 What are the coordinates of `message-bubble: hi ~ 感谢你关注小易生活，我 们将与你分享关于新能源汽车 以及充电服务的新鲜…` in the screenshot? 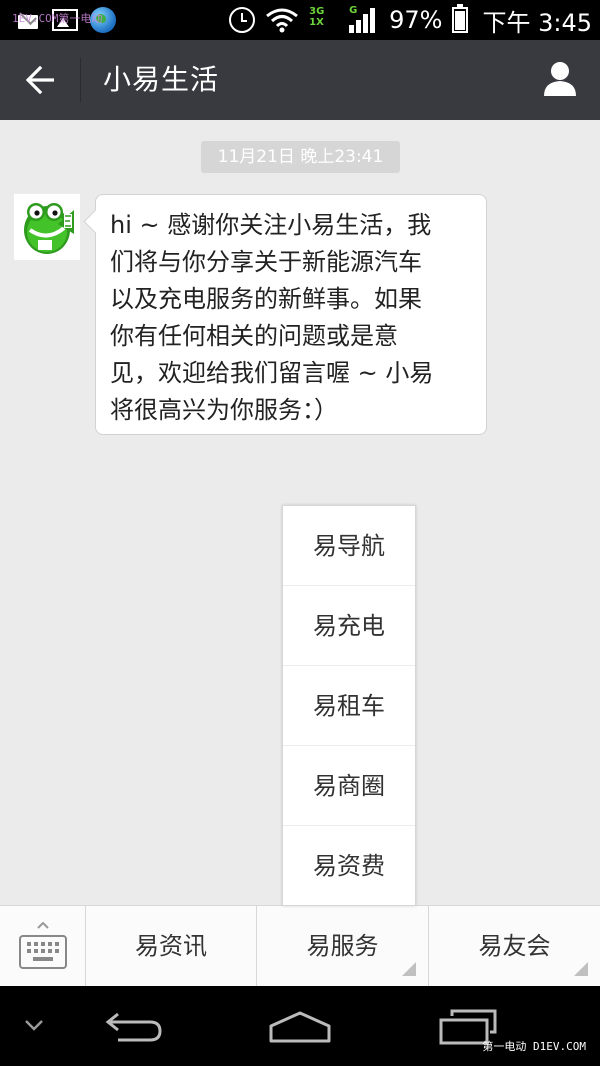 It's located at (291, 314).